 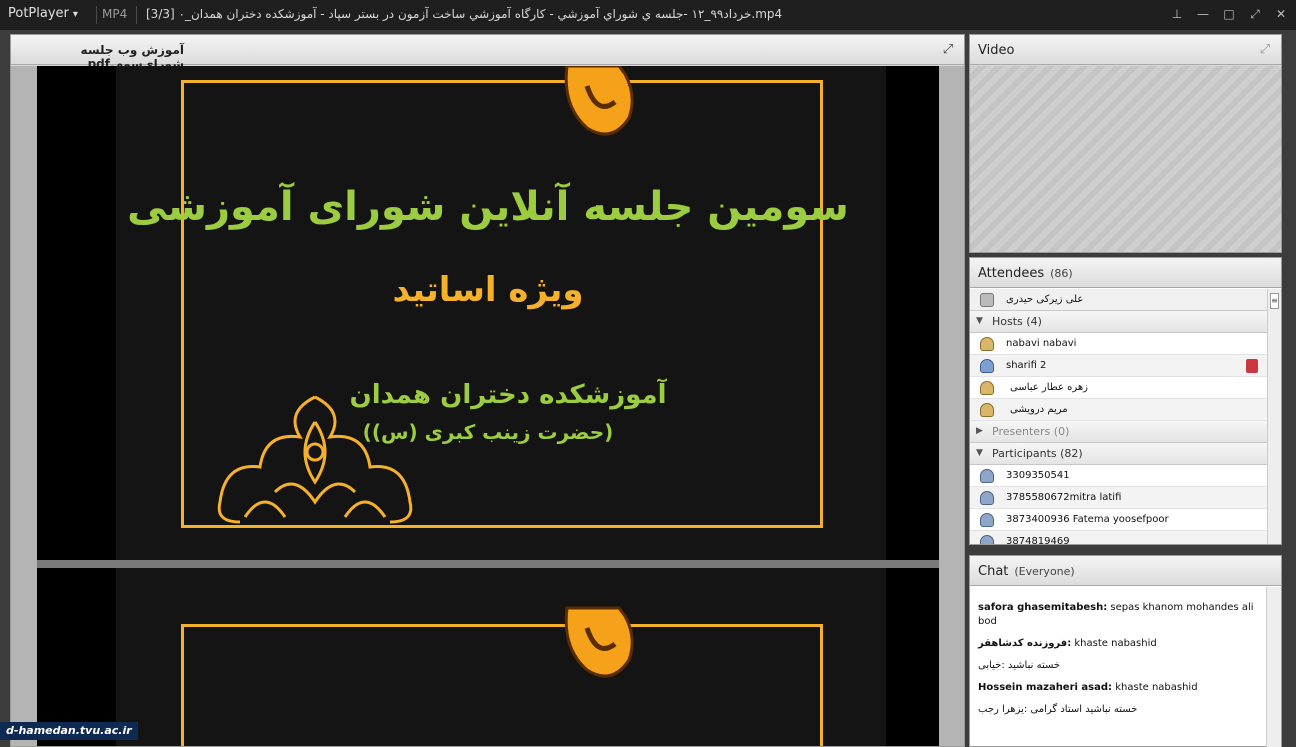 What do you see at coordinates (508, 395) in the screenshot?
I see `slide-org: آموزشکده دختران همدان` at bounding box center [508, 395].